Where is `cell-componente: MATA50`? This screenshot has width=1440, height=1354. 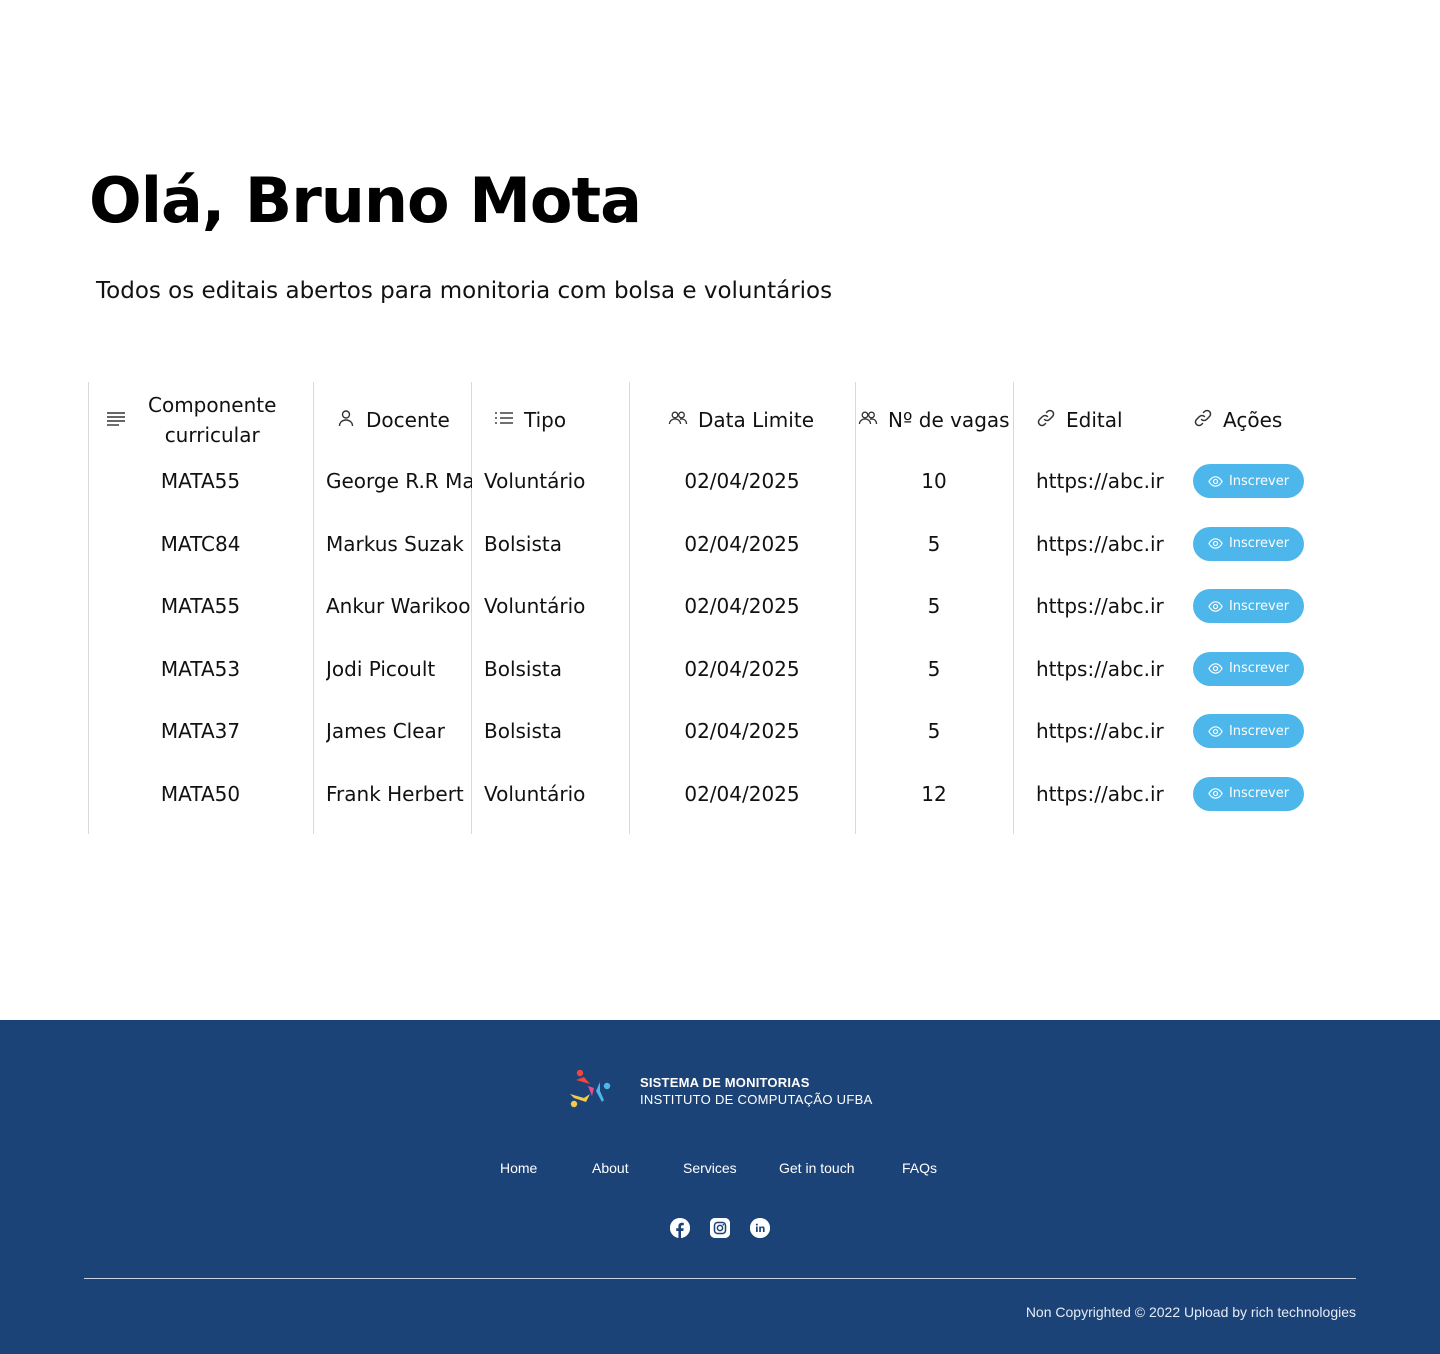
cell-componente: MATA50 is located at coordinates (200, 793).